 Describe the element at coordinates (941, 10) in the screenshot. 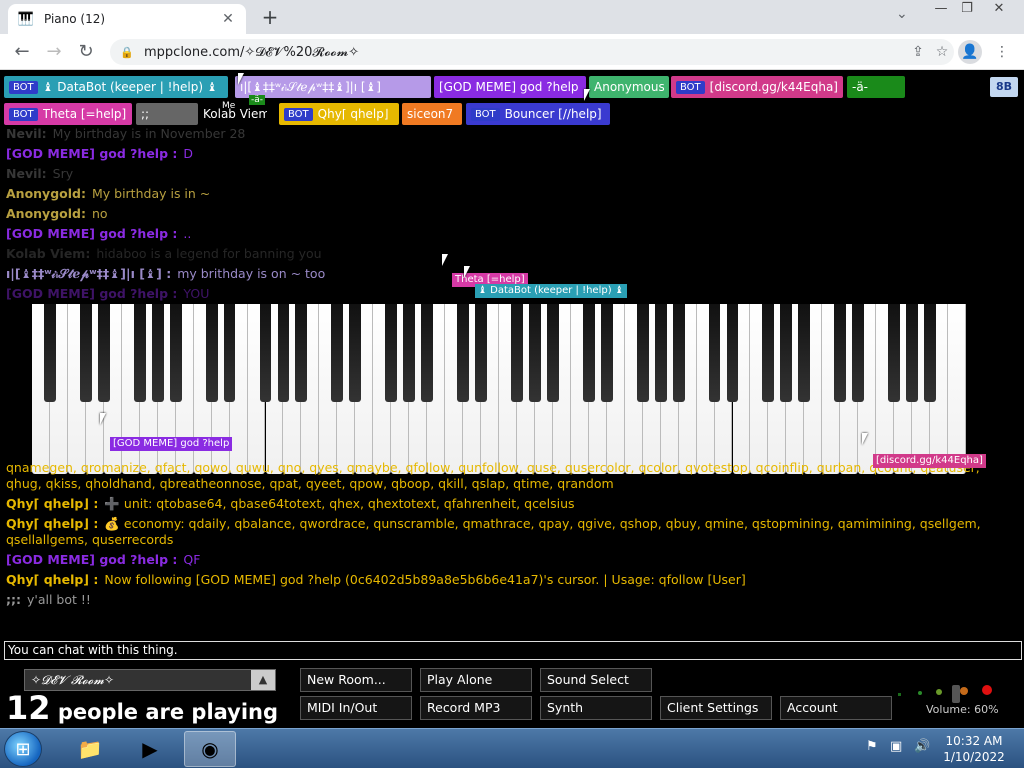

I see `minimize-window-icon: —` at that location.